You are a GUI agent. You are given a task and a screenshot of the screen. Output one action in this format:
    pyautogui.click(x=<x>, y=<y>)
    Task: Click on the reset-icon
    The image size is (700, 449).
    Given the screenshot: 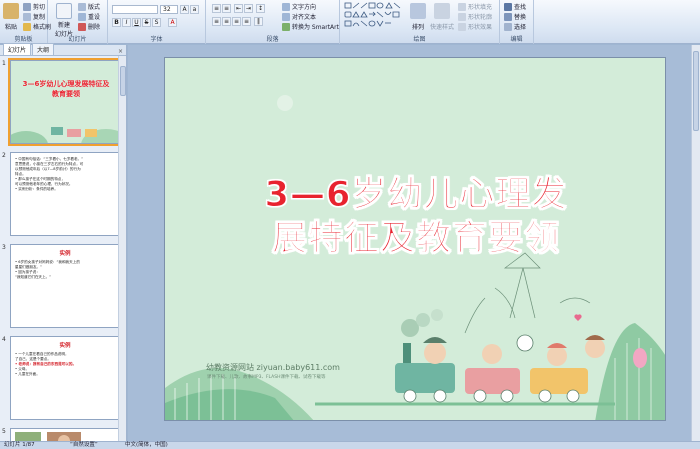 What is the action you would take?
    pyautogui.click(x=82, y=16)
    